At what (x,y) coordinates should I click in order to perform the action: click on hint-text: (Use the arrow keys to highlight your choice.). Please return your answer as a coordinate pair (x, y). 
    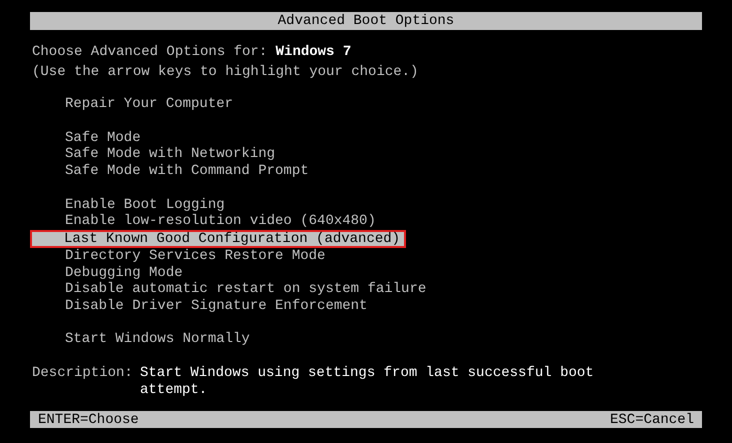
    Looking at the image, I should click on (226, 72).